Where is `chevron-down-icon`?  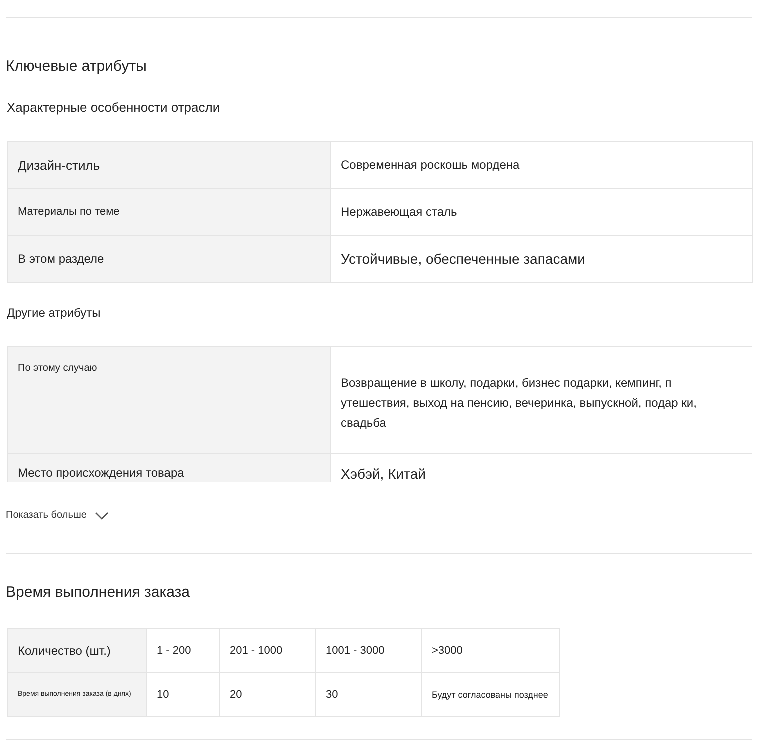
chevron-down-icon is located at coordinates (102, 516).